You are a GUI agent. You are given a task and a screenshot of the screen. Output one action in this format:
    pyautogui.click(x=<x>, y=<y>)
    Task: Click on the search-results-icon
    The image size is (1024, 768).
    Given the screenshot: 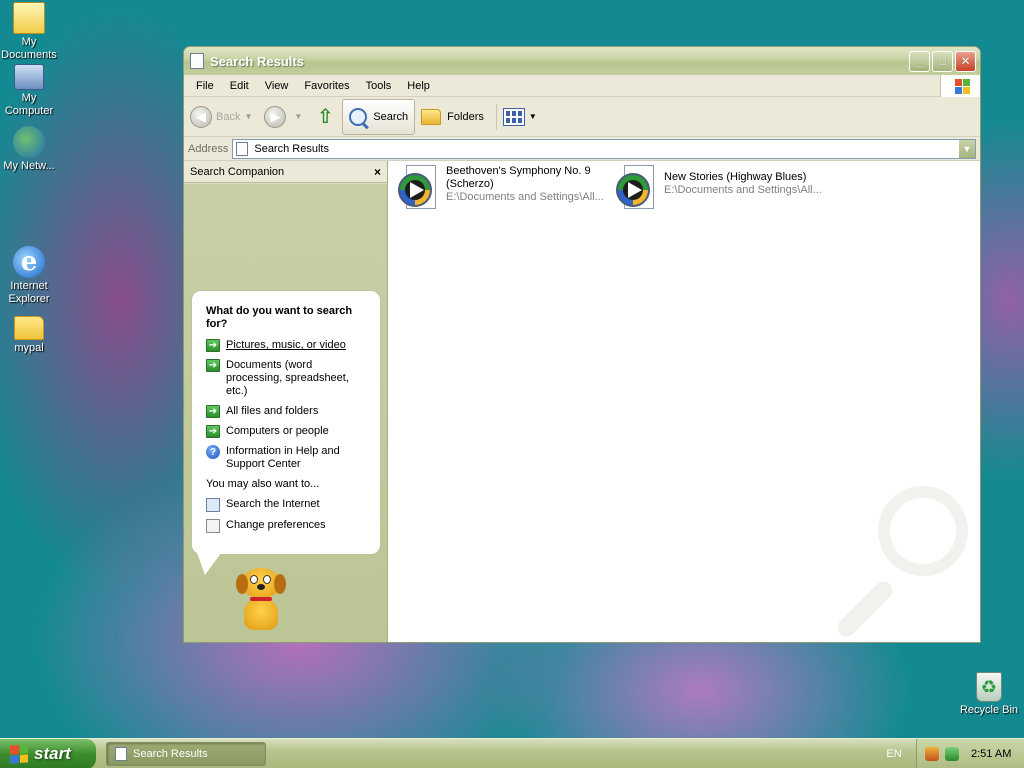 What is the action you would take?
    pyautogui.click(x=121, y=753)
    